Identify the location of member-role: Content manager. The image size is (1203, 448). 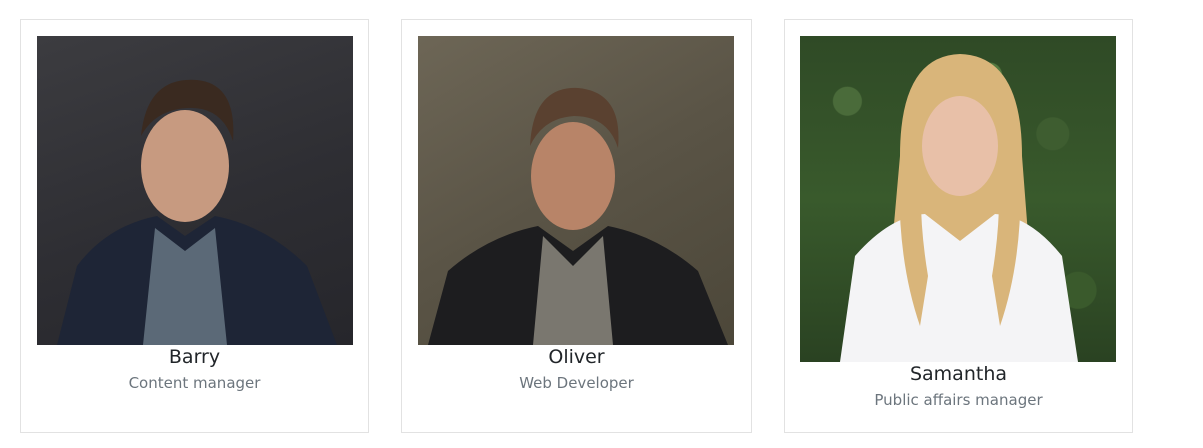
(194, 383).